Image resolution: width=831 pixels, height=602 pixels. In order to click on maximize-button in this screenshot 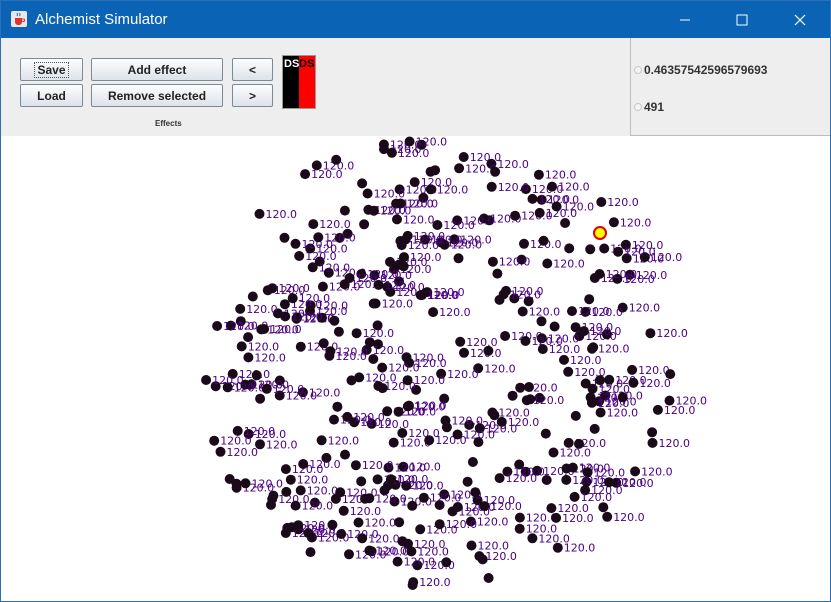, I will do `click(742, 19)`.